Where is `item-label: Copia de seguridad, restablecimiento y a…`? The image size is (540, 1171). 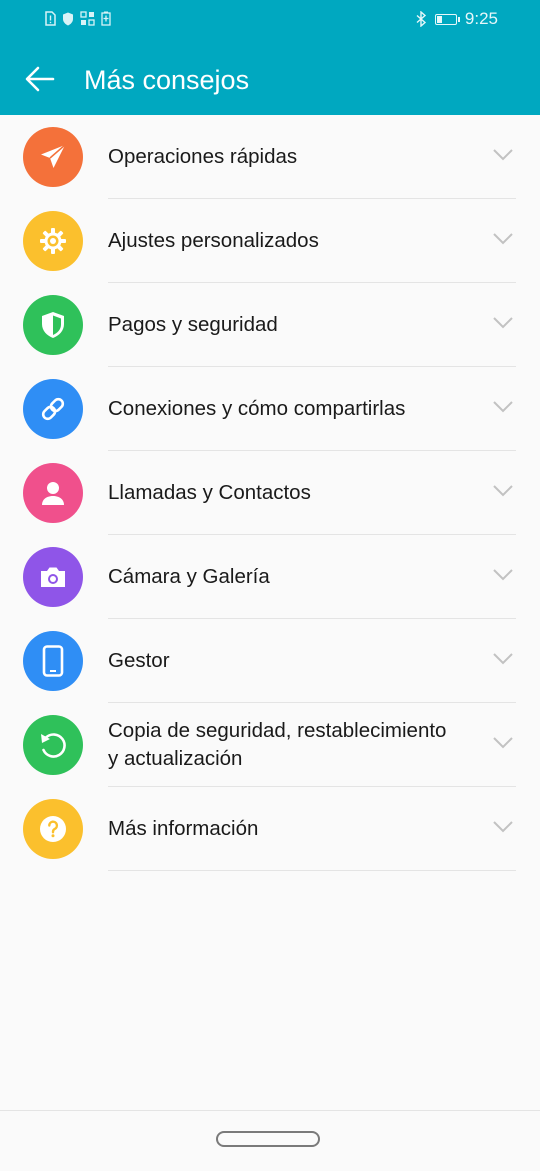
item-label: Copia de seguridad, restablecimiento y a… is located at coordinates (277, 744).